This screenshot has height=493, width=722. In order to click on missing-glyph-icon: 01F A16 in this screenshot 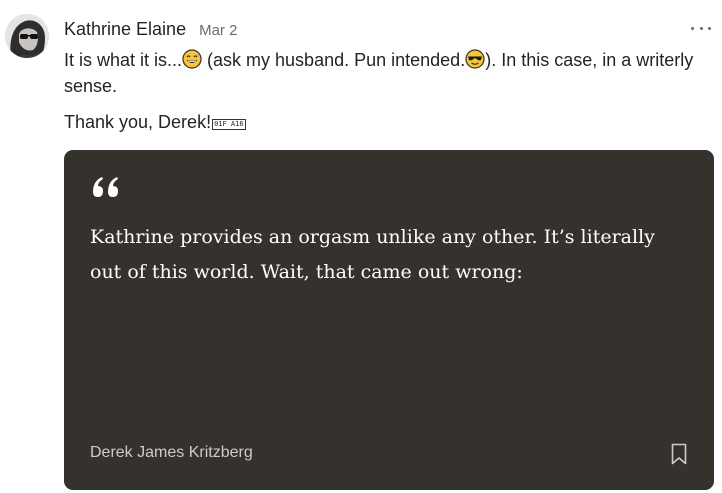, I will do `click(229, 124)`.